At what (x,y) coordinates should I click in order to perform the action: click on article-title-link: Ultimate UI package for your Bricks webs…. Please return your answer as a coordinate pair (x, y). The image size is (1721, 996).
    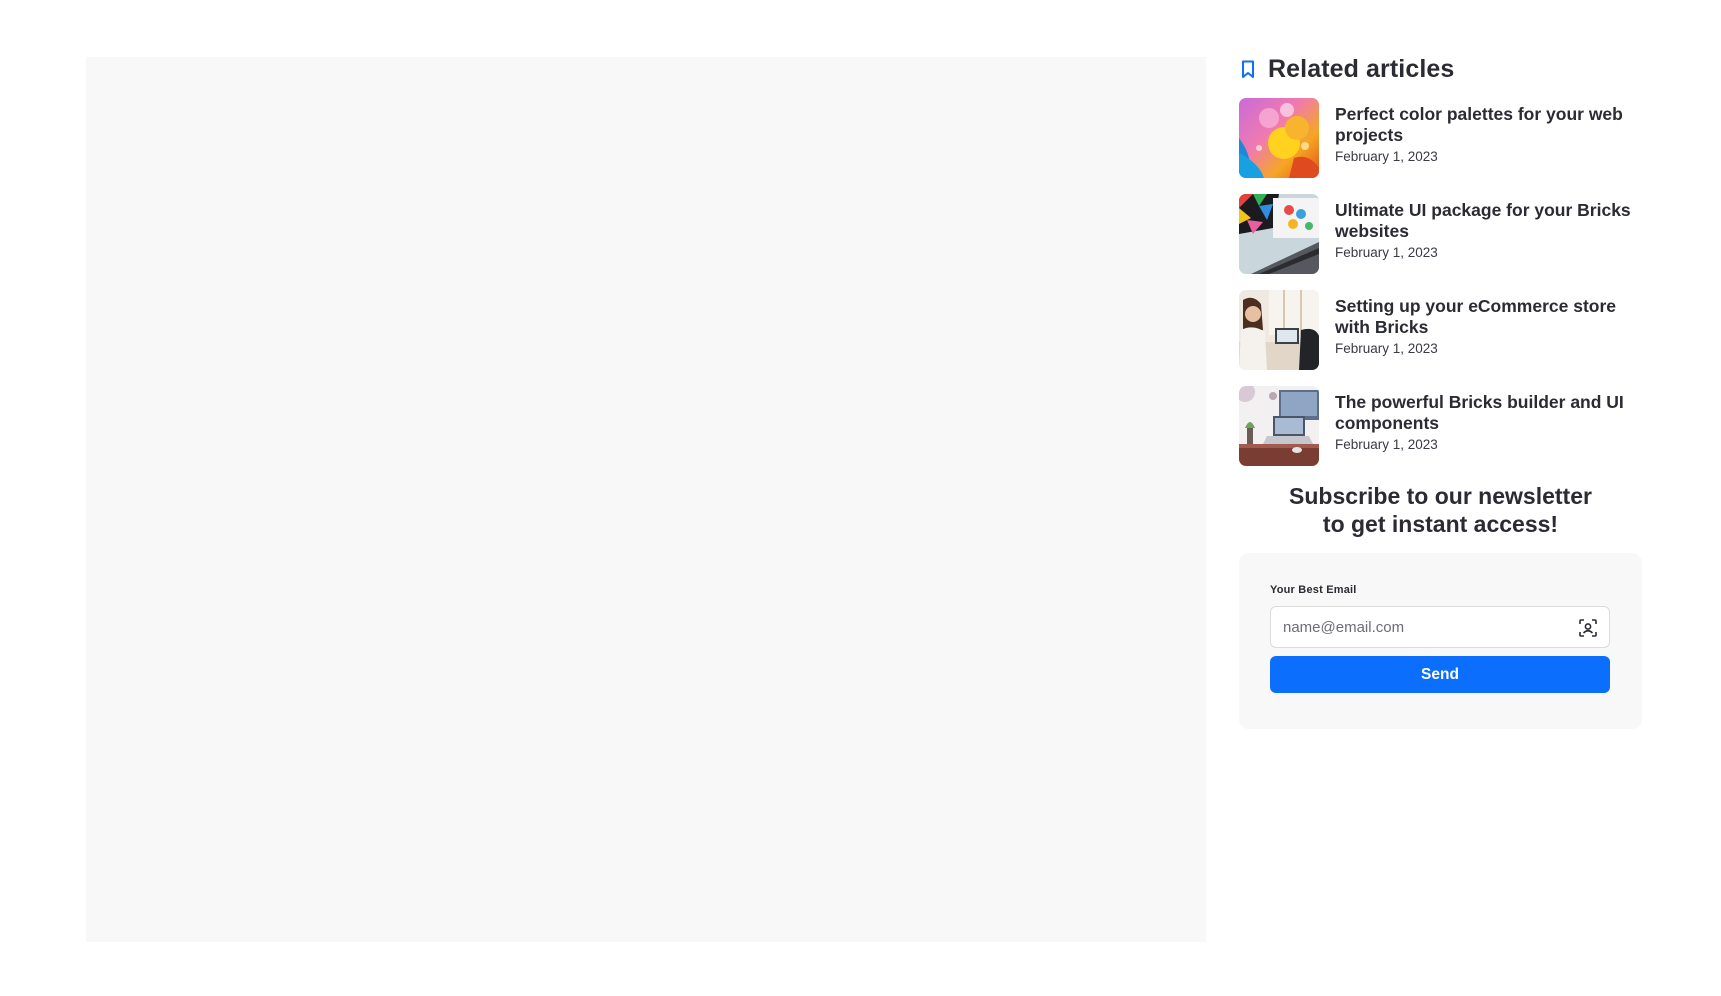
    Looking at the image, I should click on (1488, 221).